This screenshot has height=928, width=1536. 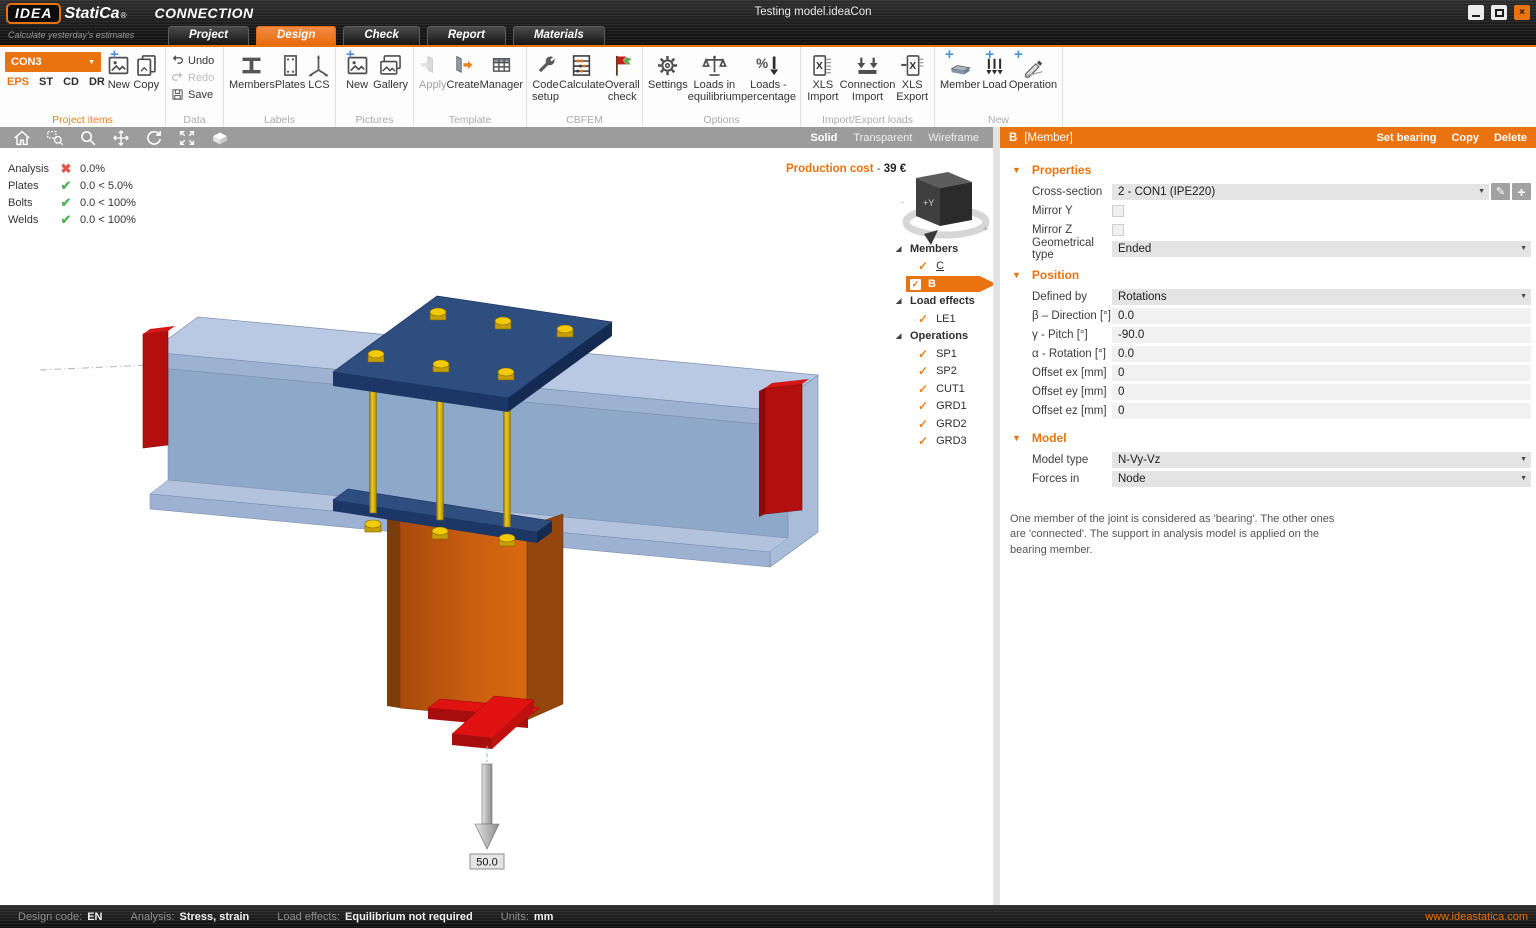 I want to click on offset-ez-input: 0, so click(x=1321, y=410).